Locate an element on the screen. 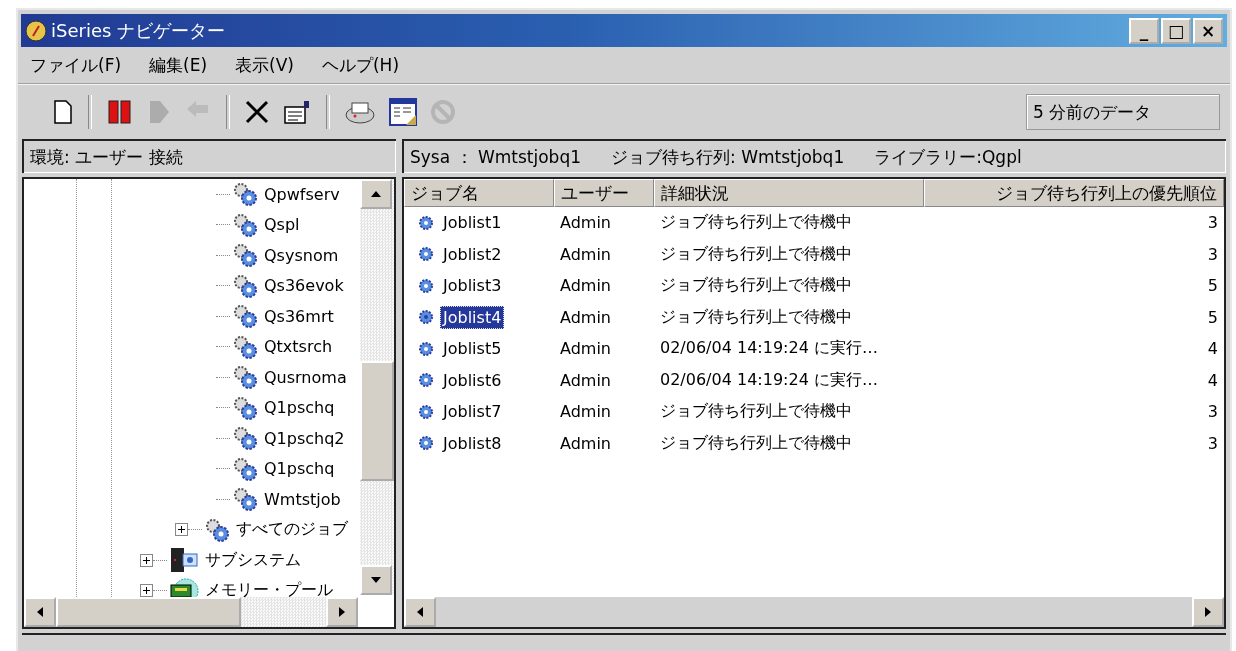 This screenshot has width=1236, height=651. tree-item: すべてのジョブ is located at coordinates (292, 530).